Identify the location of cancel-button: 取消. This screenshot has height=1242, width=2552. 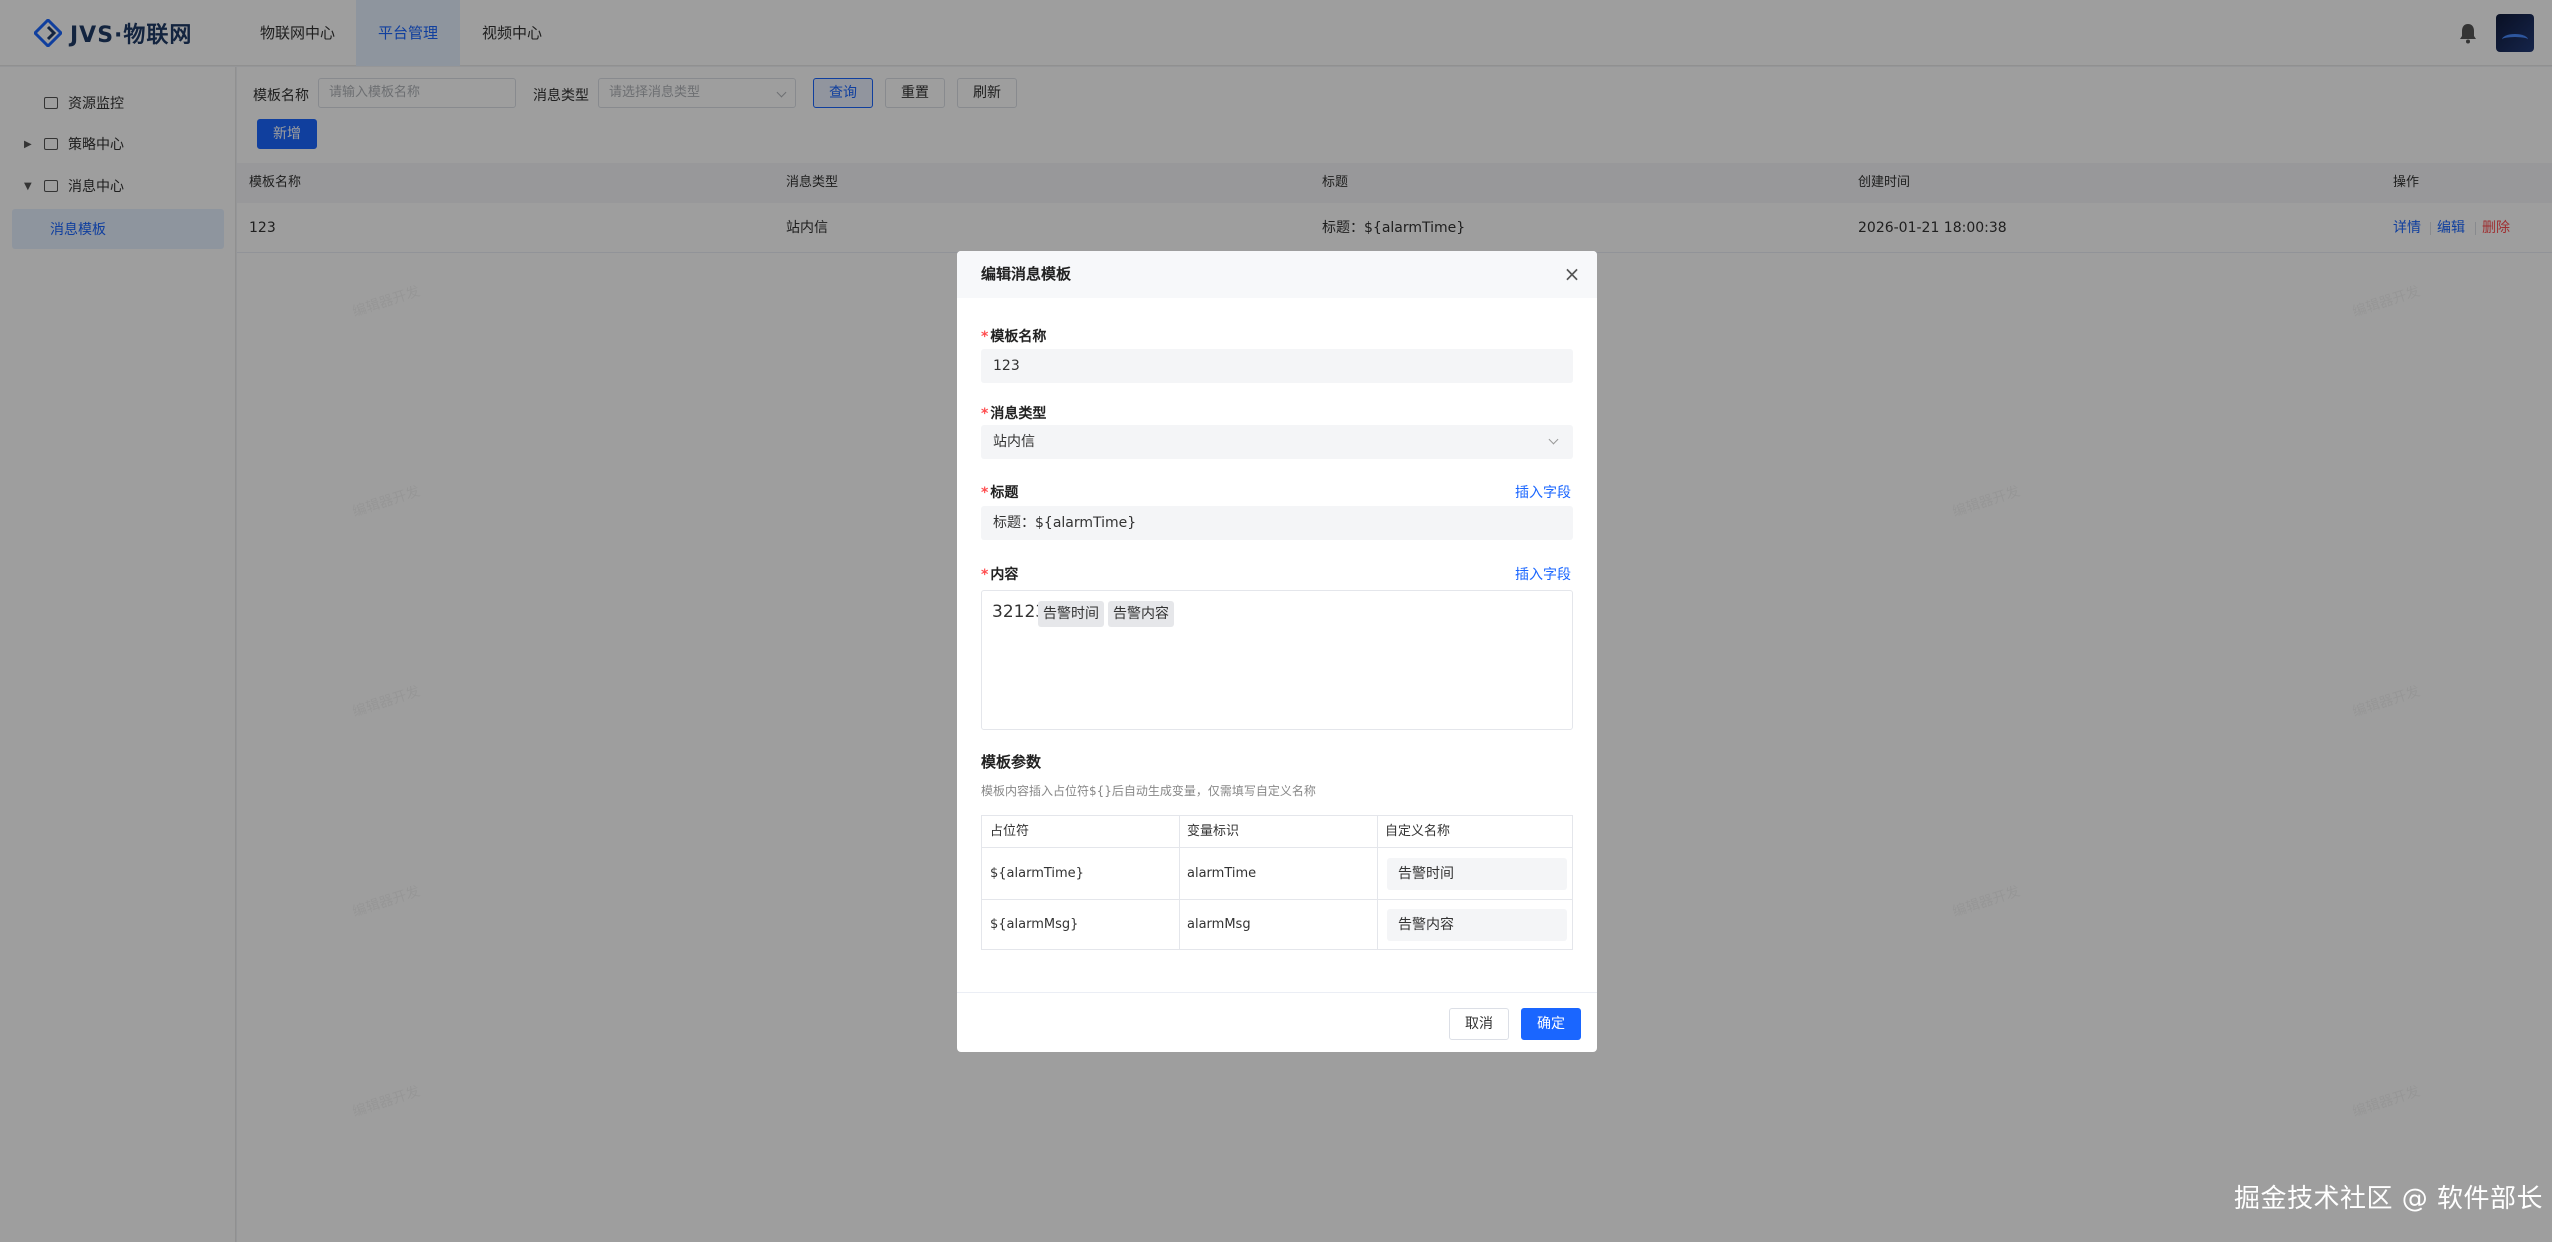
(1479, 1024).